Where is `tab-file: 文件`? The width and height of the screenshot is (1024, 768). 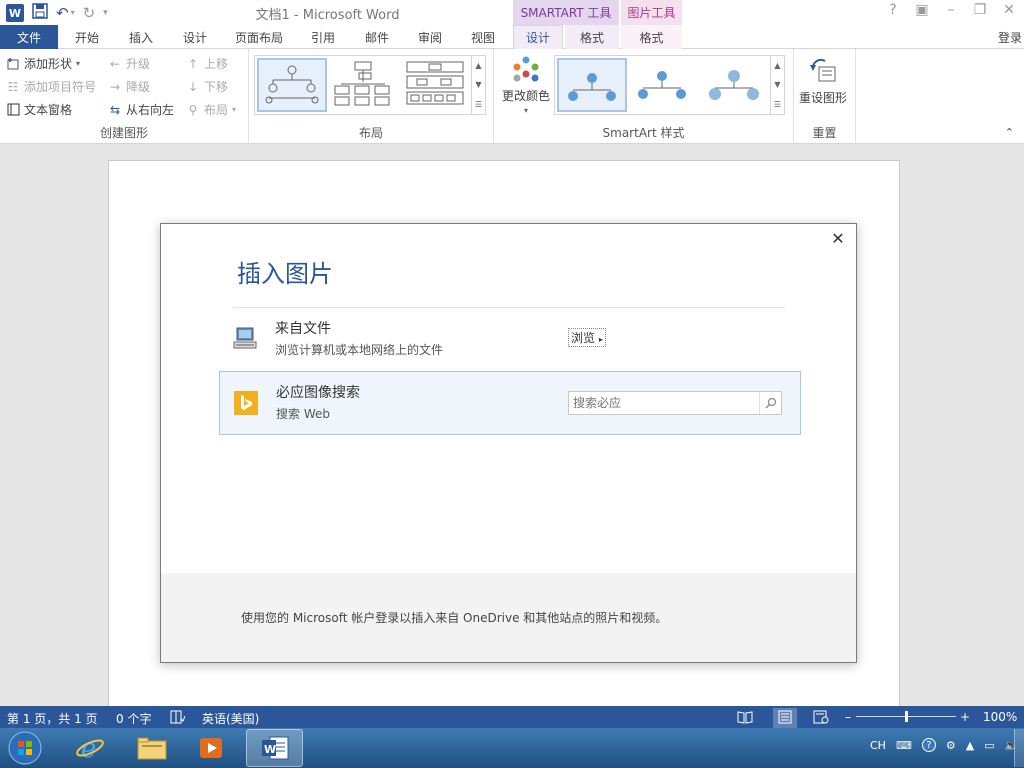 tab-file: 文件 is located at coordinates (29, 37).